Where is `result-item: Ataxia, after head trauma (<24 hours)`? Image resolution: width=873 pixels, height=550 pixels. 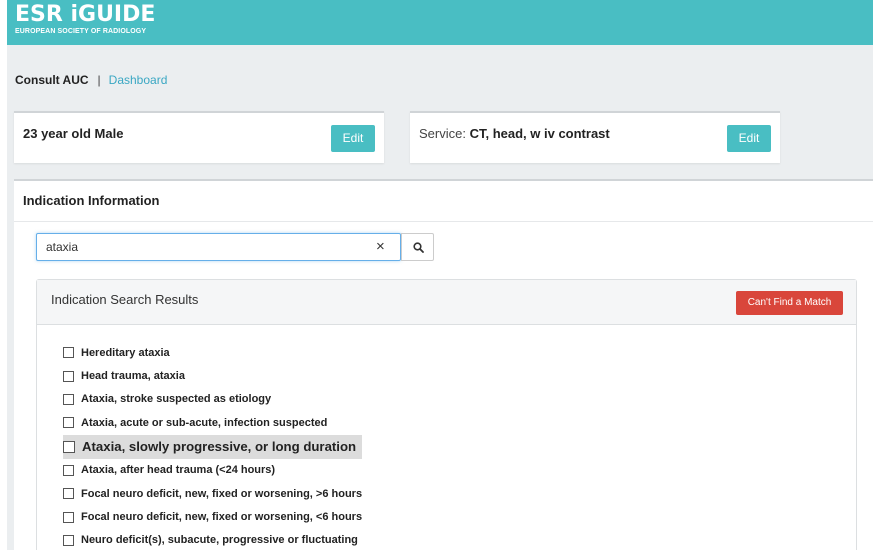 result-item: Ataxia, after head trauma (<24 hours) is located at coordinates (212, 470).